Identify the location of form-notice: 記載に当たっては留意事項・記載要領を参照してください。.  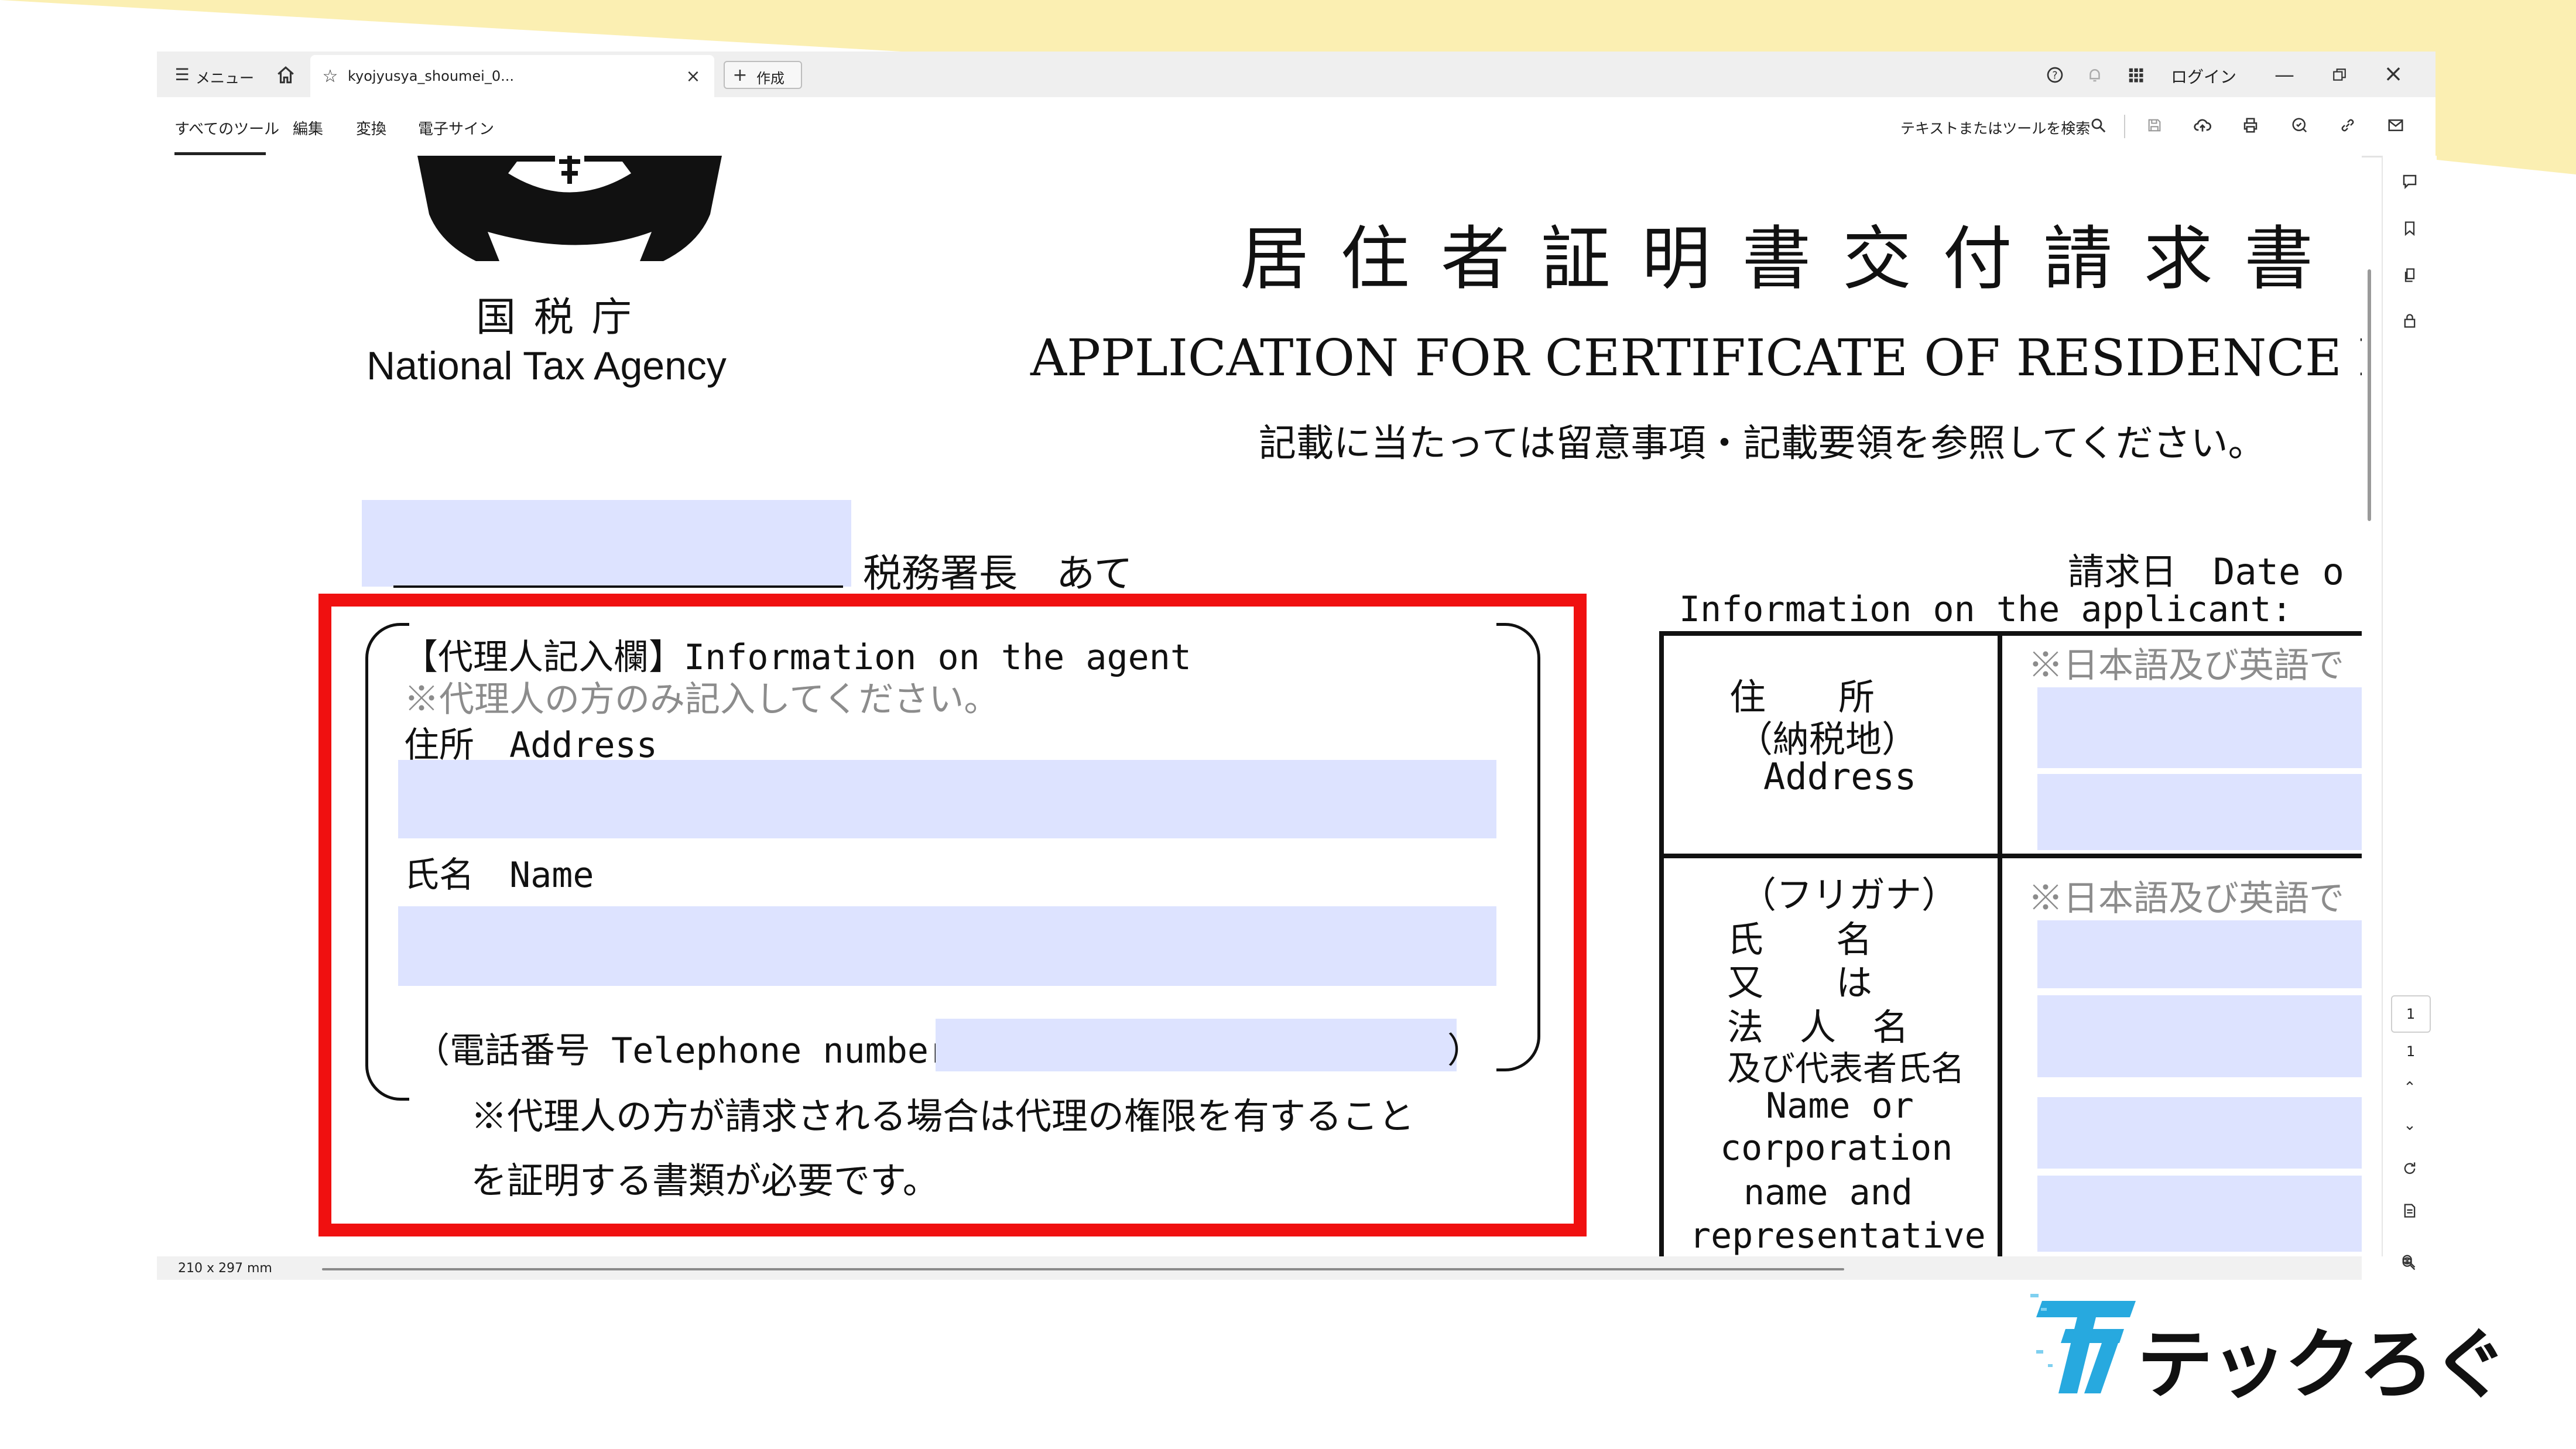
(1762, 443).